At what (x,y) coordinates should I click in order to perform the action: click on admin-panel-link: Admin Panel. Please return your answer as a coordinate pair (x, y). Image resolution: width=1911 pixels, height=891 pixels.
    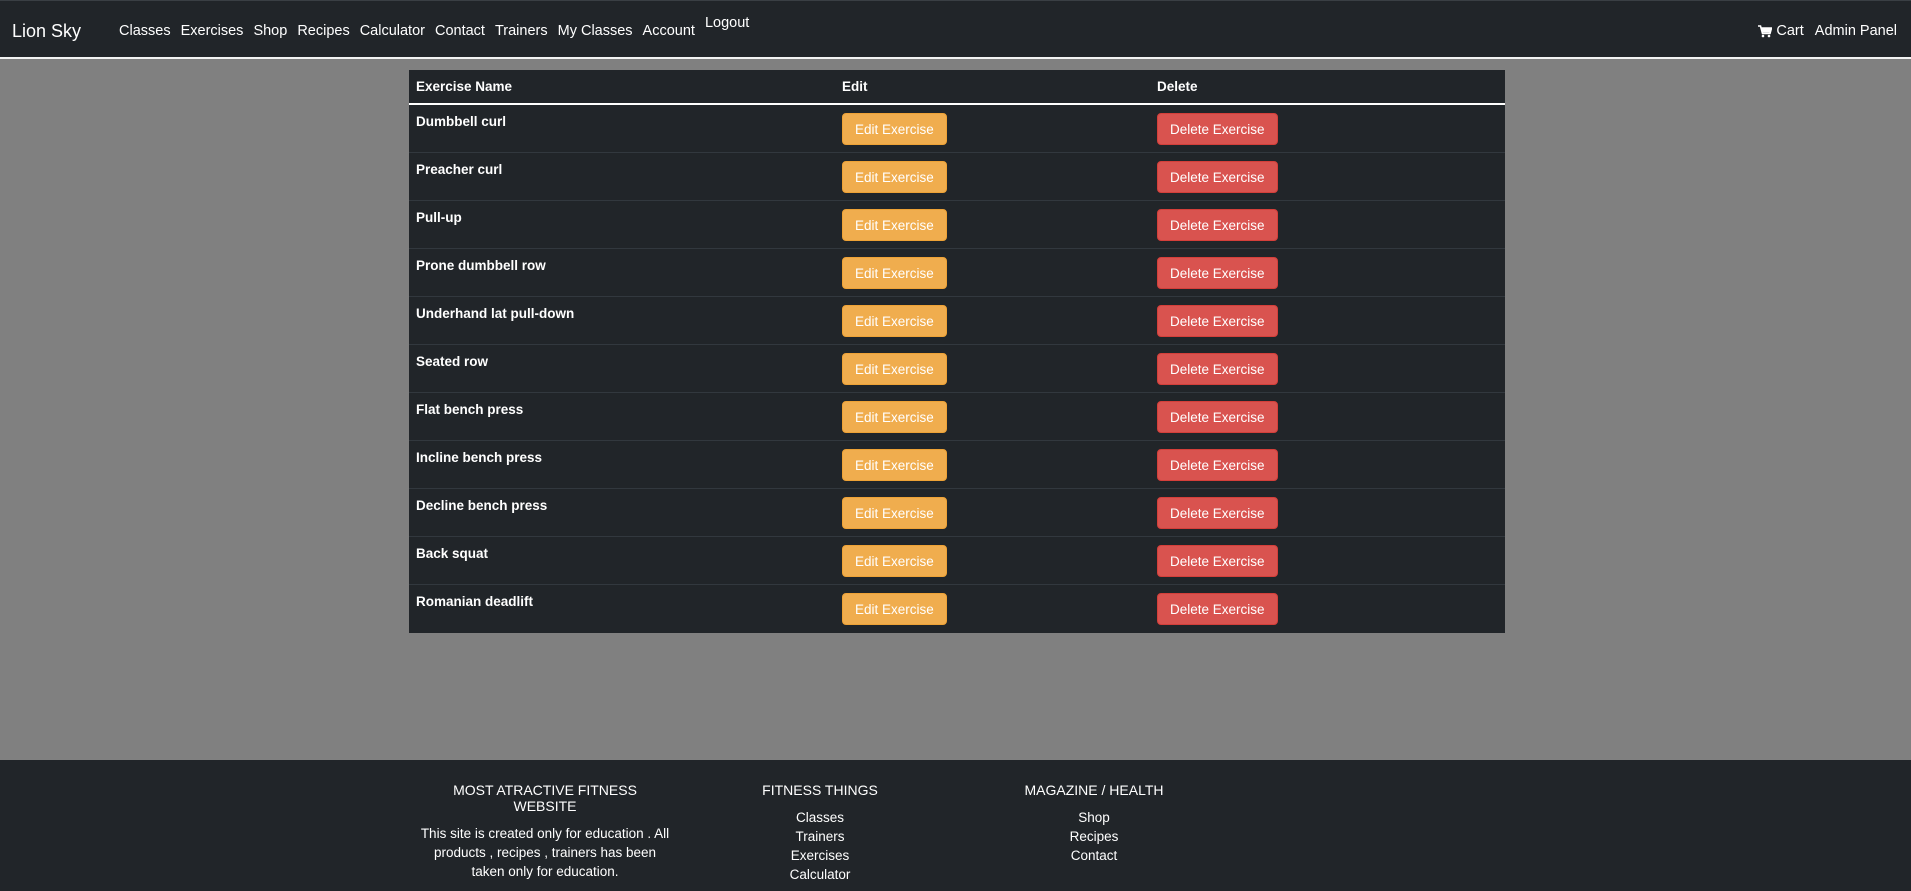
    Looking at the image, I should click on (1856, 31).